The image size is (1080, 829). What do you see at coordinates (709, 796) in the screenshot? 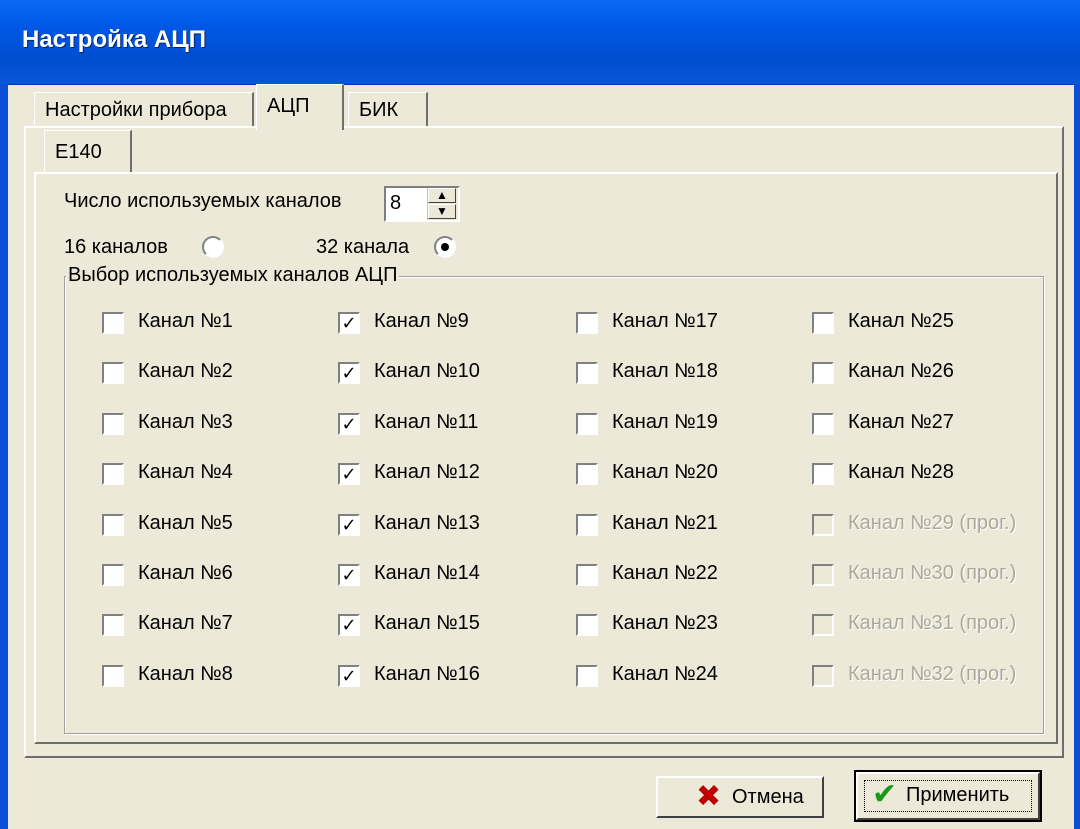
I see `red-x-icon: ✖` at bounding box center [709, 796].